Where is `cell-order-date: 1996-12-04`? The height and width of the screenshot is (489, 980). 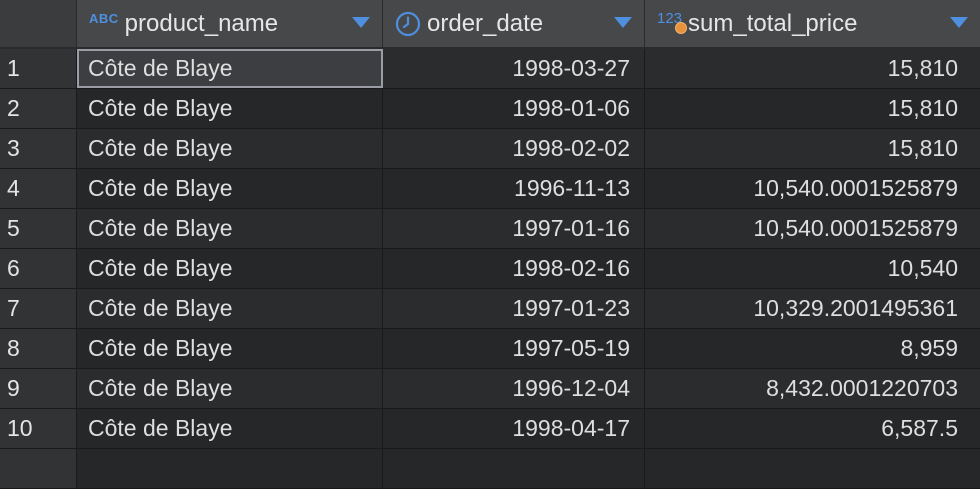
cell-order-date: 1996-12-04 is located at coordinates (514, 388).